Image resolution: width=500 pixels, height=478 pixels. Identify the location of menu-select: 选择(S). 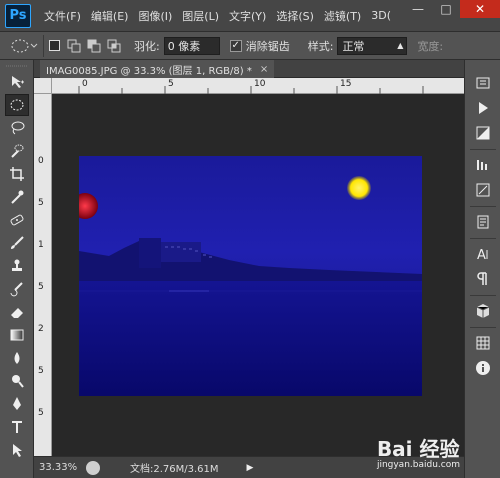
(295, 16).